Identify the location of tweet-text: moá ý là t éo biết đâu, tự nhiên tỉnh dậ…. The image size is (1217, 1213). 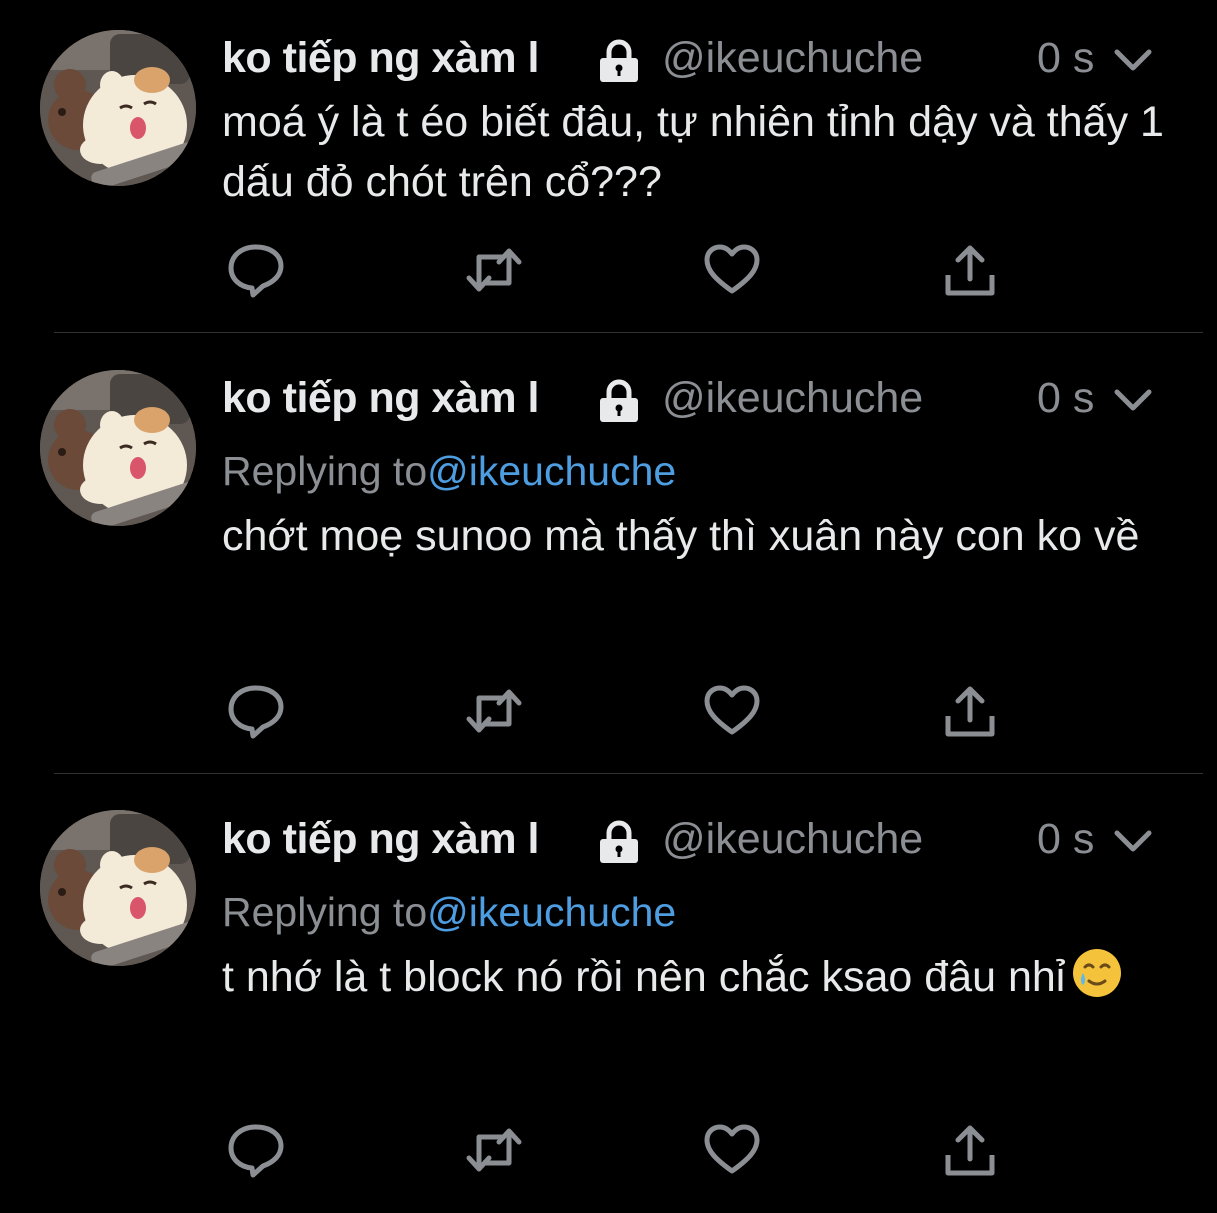
(693, 152).